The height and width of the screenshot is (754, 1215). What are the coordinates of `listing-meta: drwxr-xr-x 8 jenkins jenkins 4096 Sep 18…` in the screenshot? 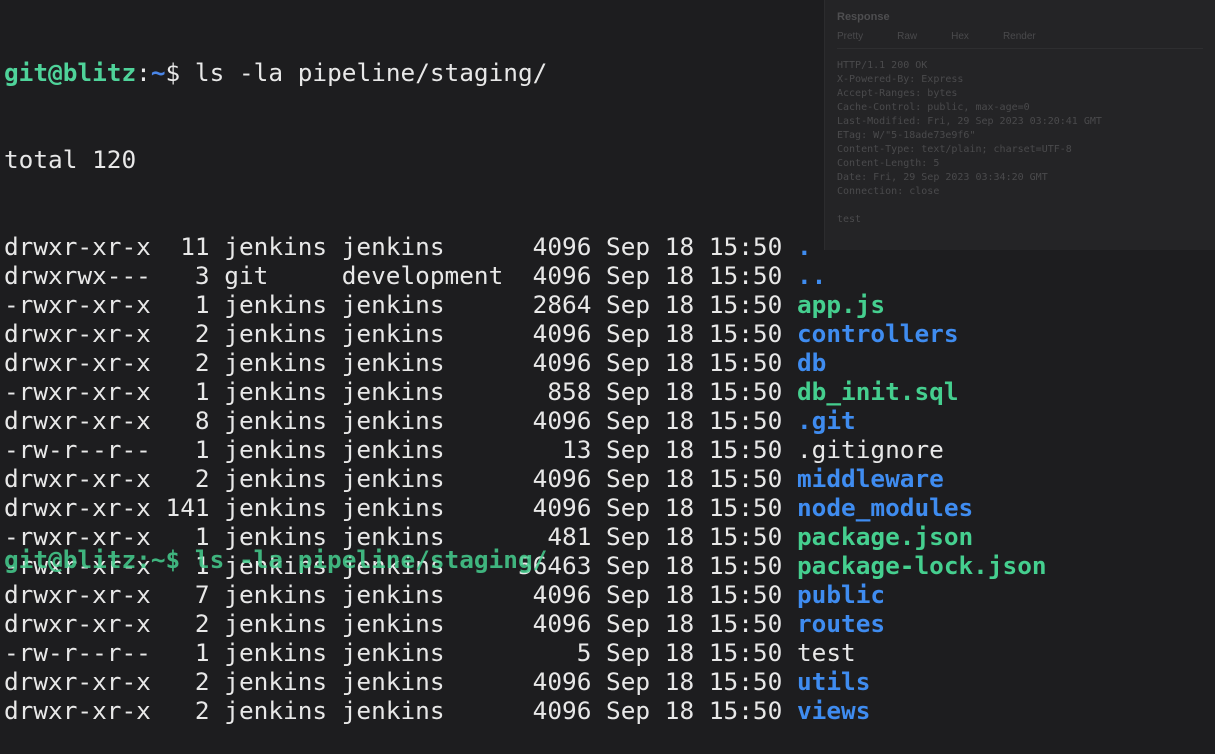 It's located at (400, 420).